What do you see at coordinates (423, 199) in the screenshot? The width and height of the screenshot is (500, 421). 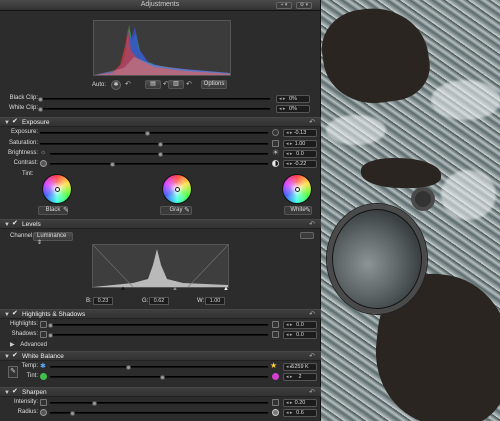 I see `loupe-handle` at bounding box center [423, 199].